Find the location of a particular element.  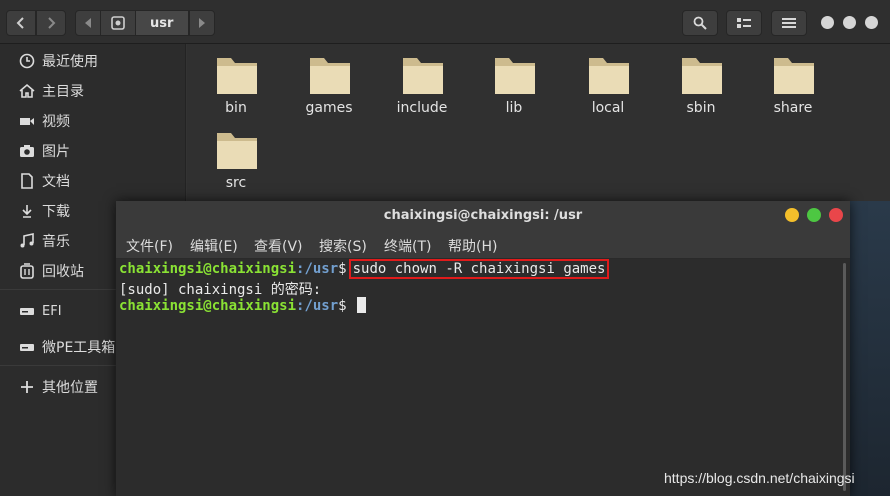

view-toggle-button is located at coordinates (744, 23).